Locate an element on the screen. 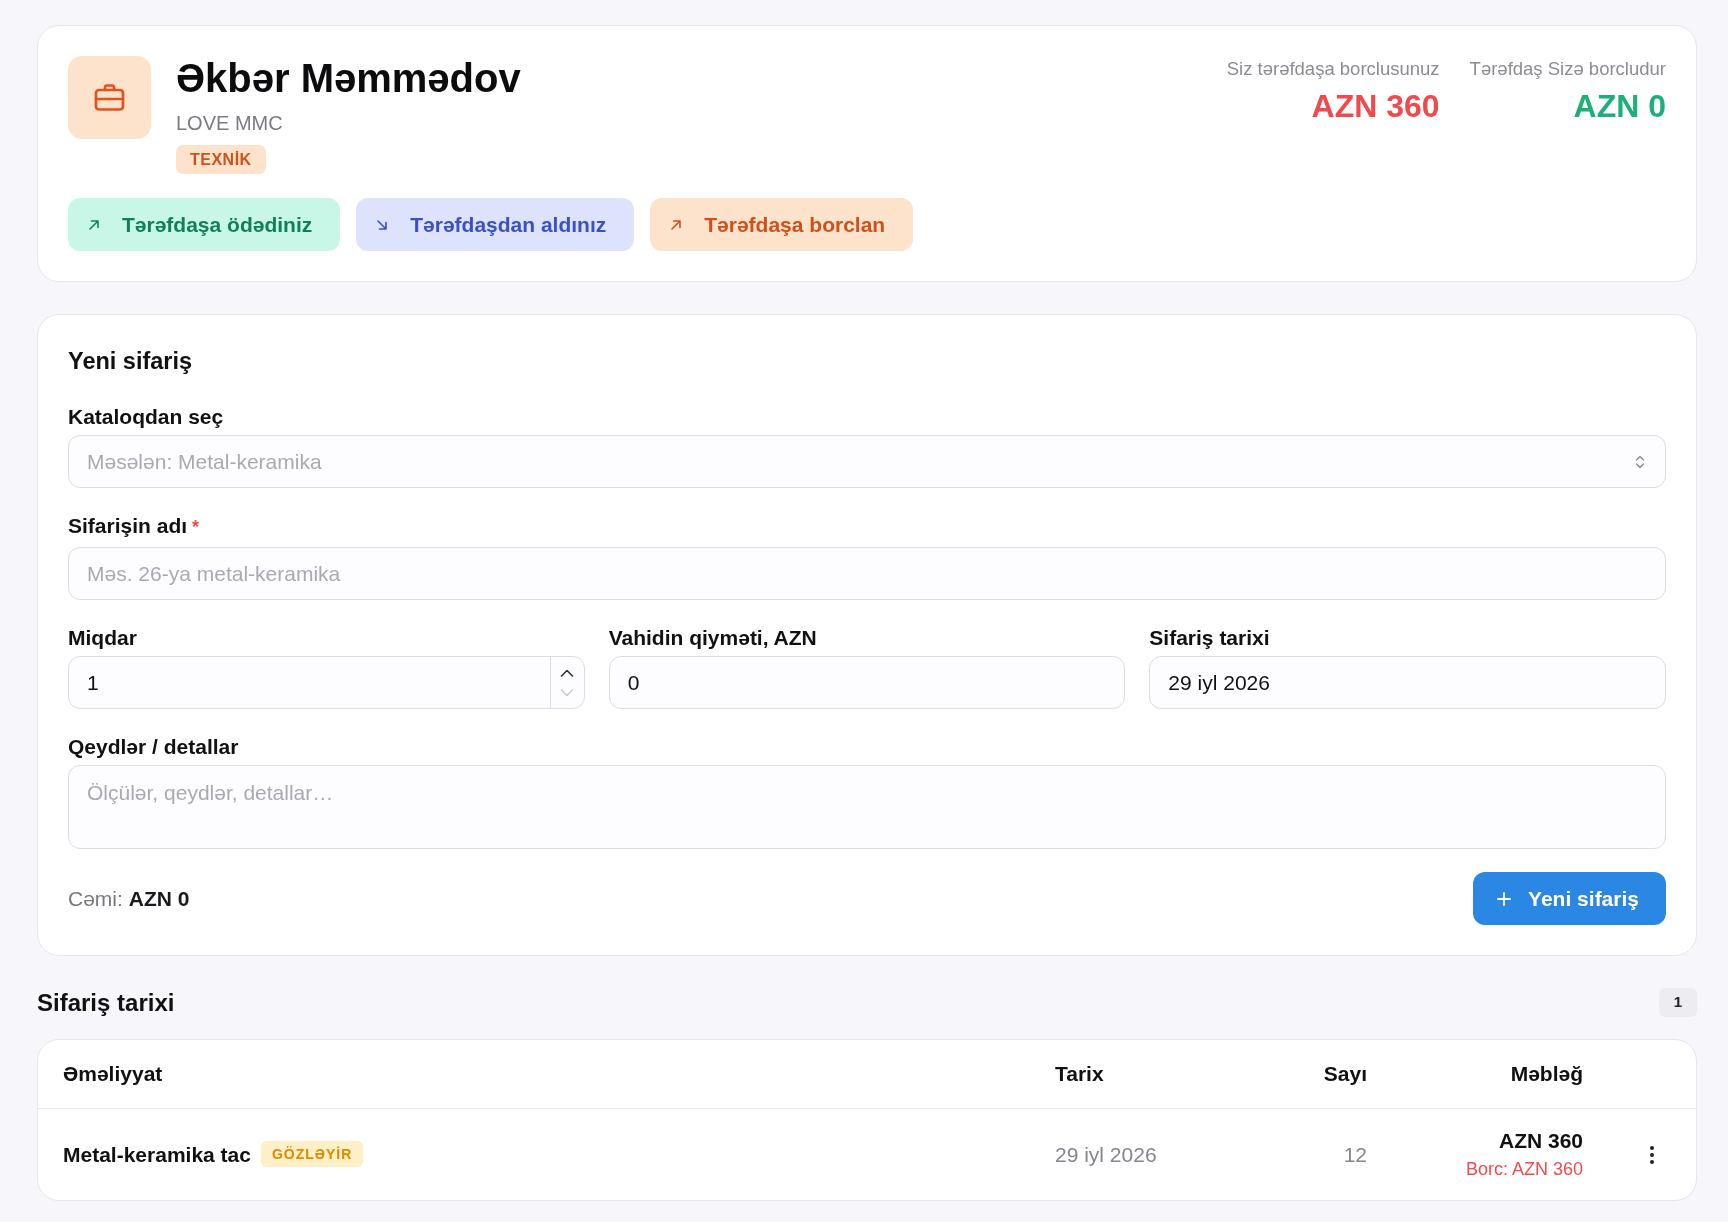 This screenshot has width=1728, height=1222. action-button: Tərəfdaşdan aldınız is located at coordinates (495, 224).